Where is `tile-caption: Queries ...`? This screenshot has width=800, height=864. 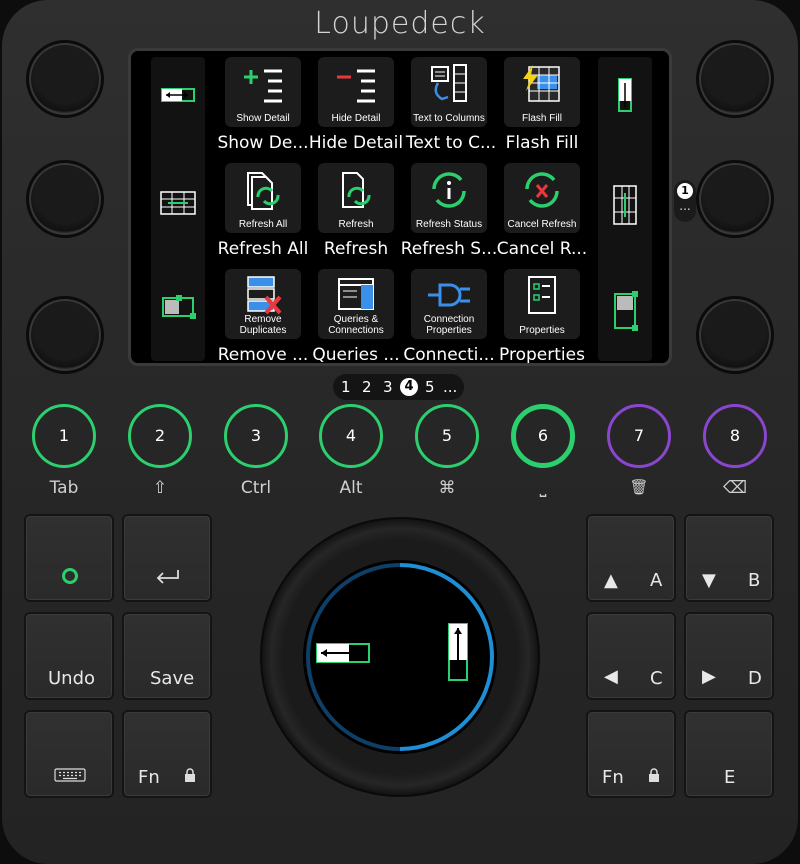
tile-caption: Queries ... is located at coordinates (356, 355).